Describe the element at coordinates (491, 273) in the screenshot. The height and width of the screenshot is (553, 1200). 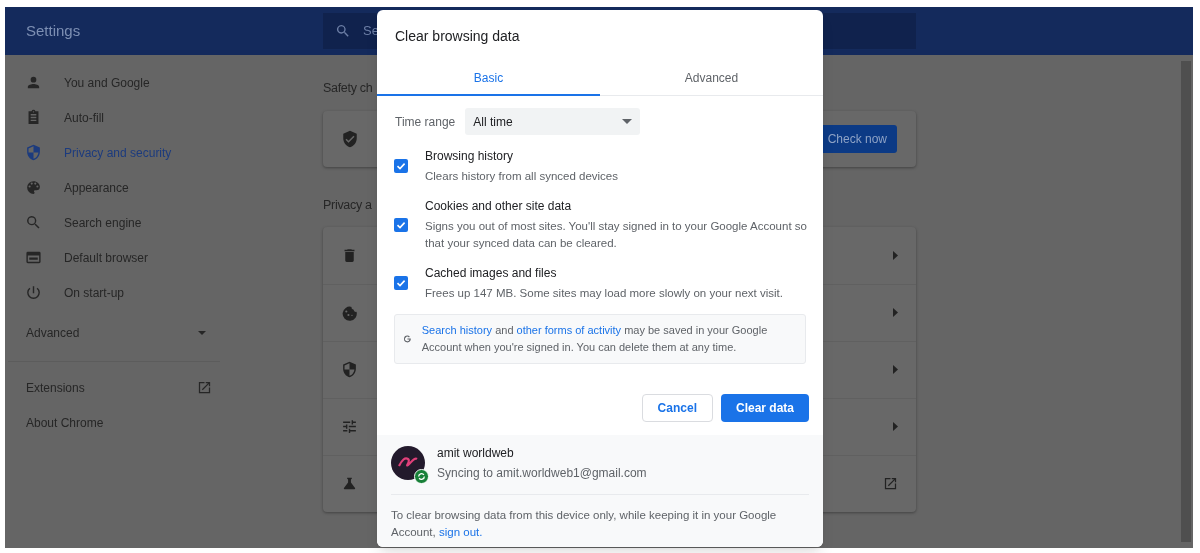
I see `option-title: Cached images and files` at that location.